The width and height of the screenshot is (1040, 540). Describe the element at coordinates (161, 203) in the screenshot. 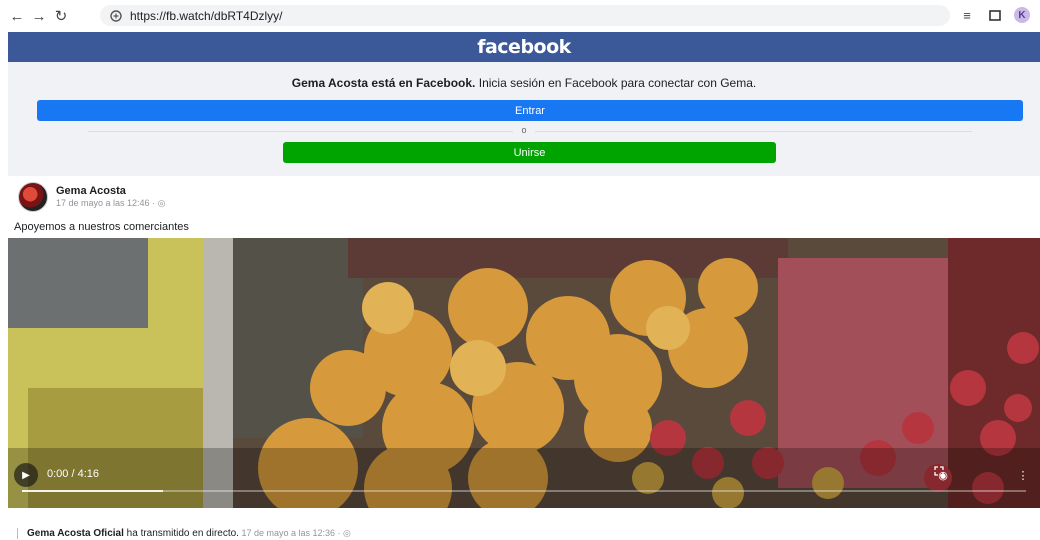

I see `globe-icon: ◎` at that location.